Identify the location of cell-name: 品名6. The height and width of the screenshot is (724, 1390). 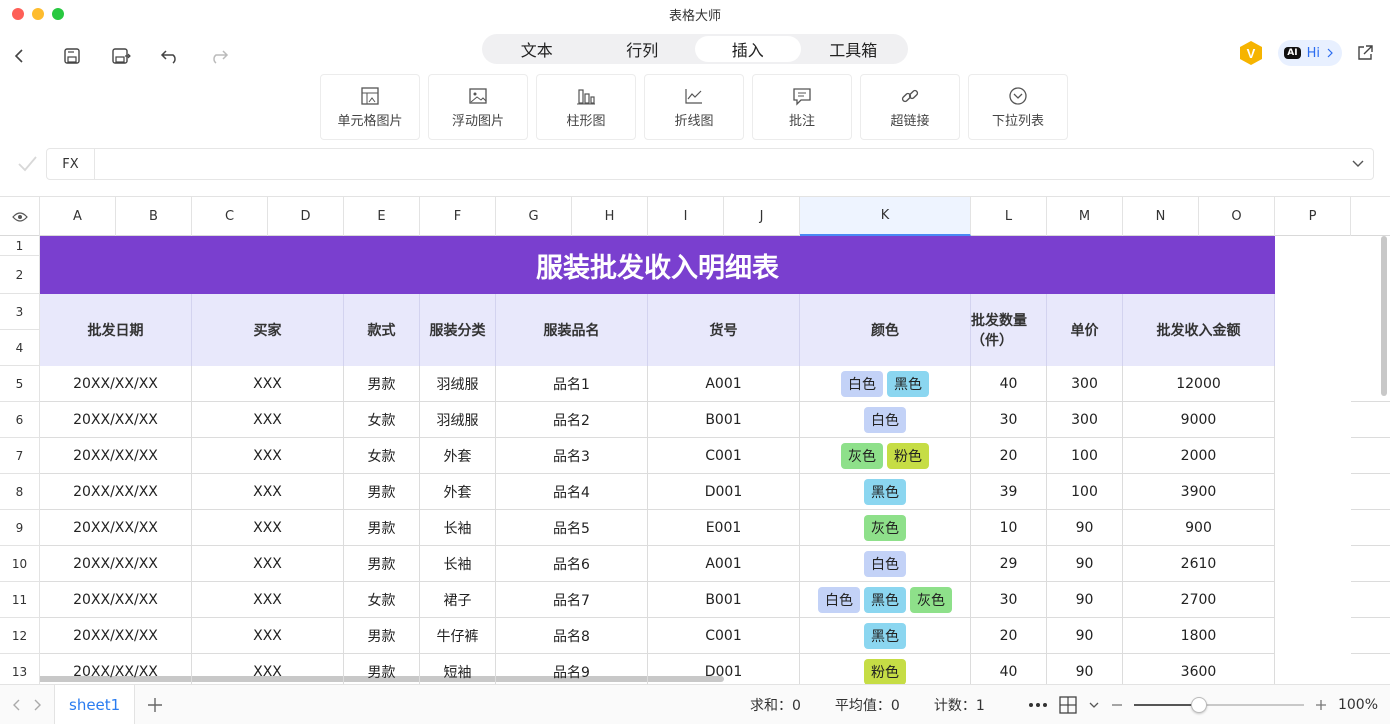
(572, 564).